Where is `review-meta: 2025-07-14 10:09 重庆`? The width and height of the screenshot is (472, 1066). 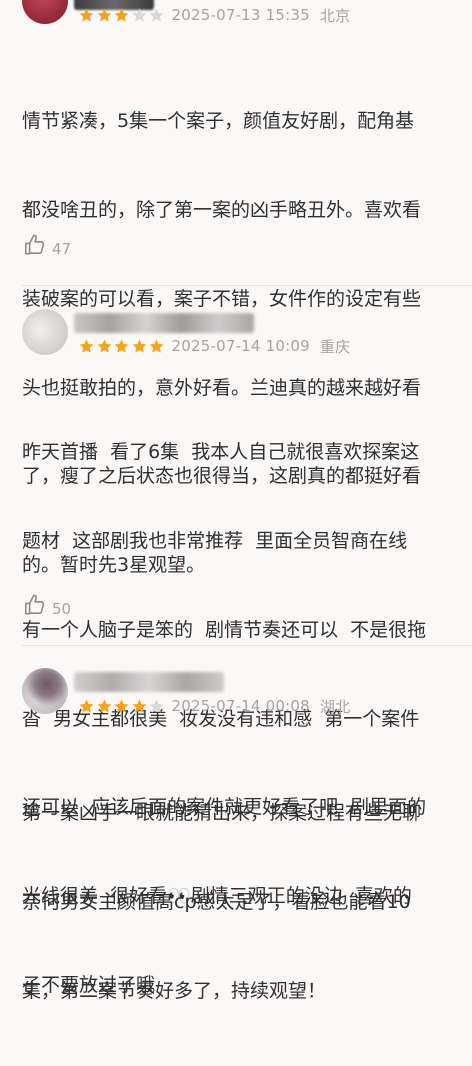
review-meta: 2025-07-14 10:09 重庆 is located at coordinates (214, 346).